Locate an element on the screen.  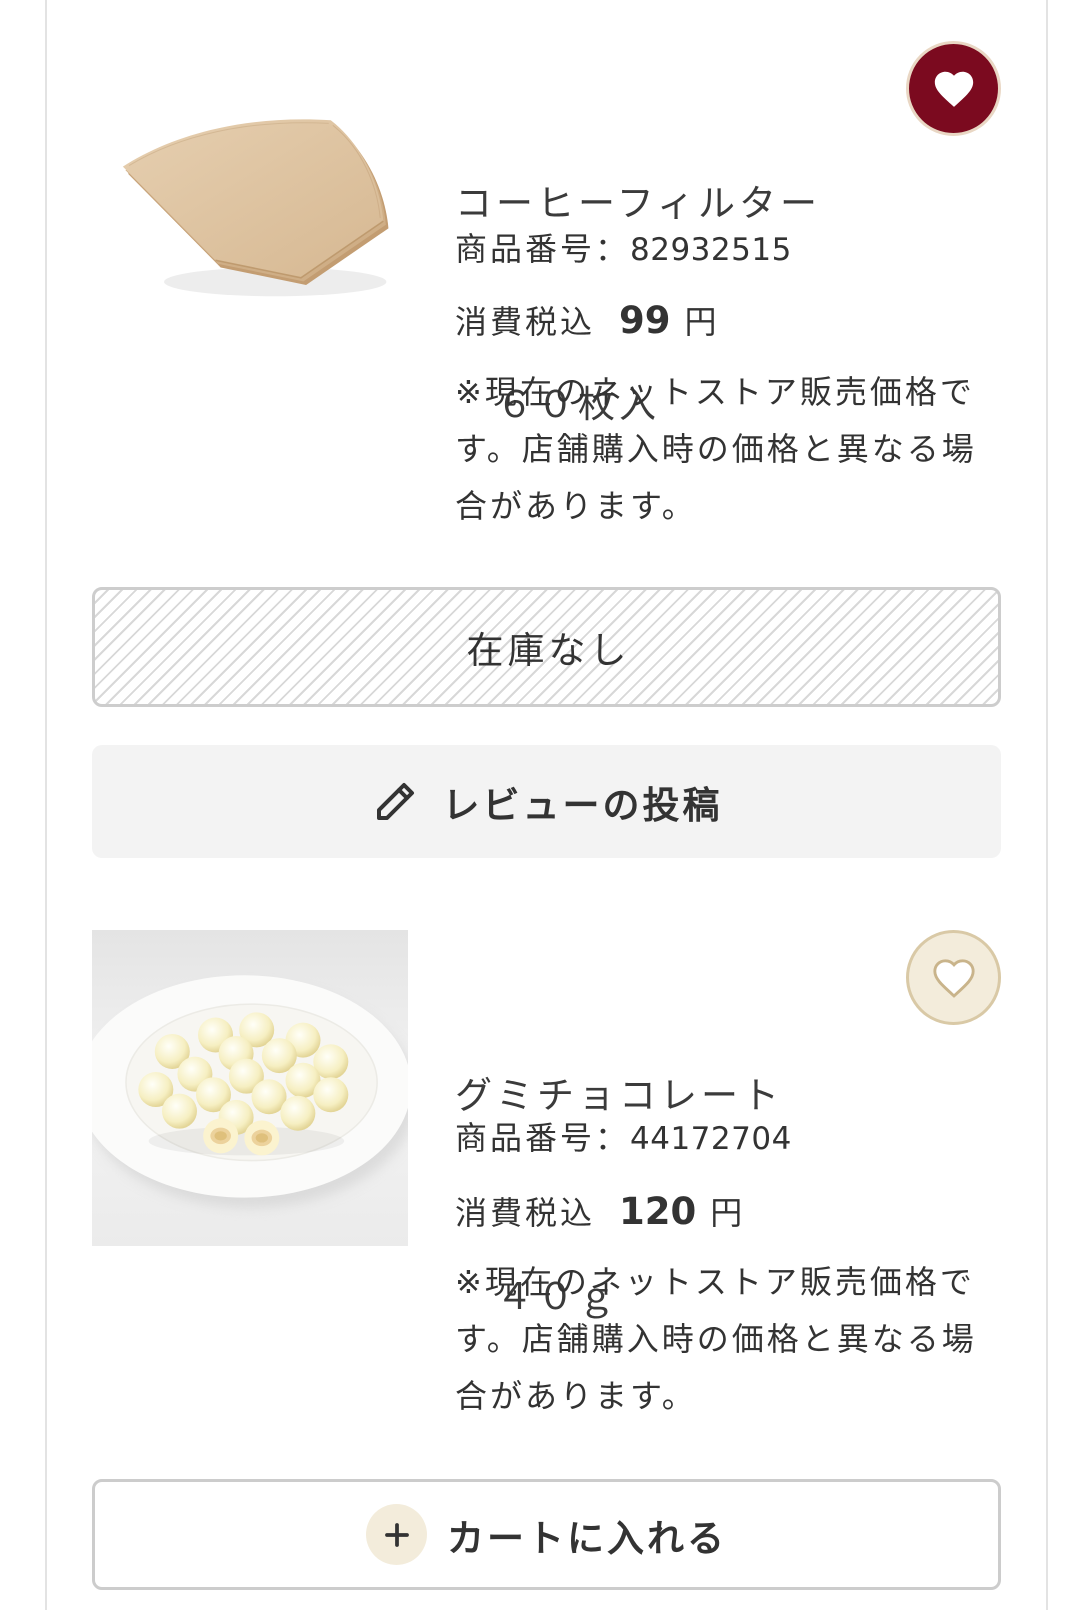
price-value: 99 is located at coordinates (645, 320).